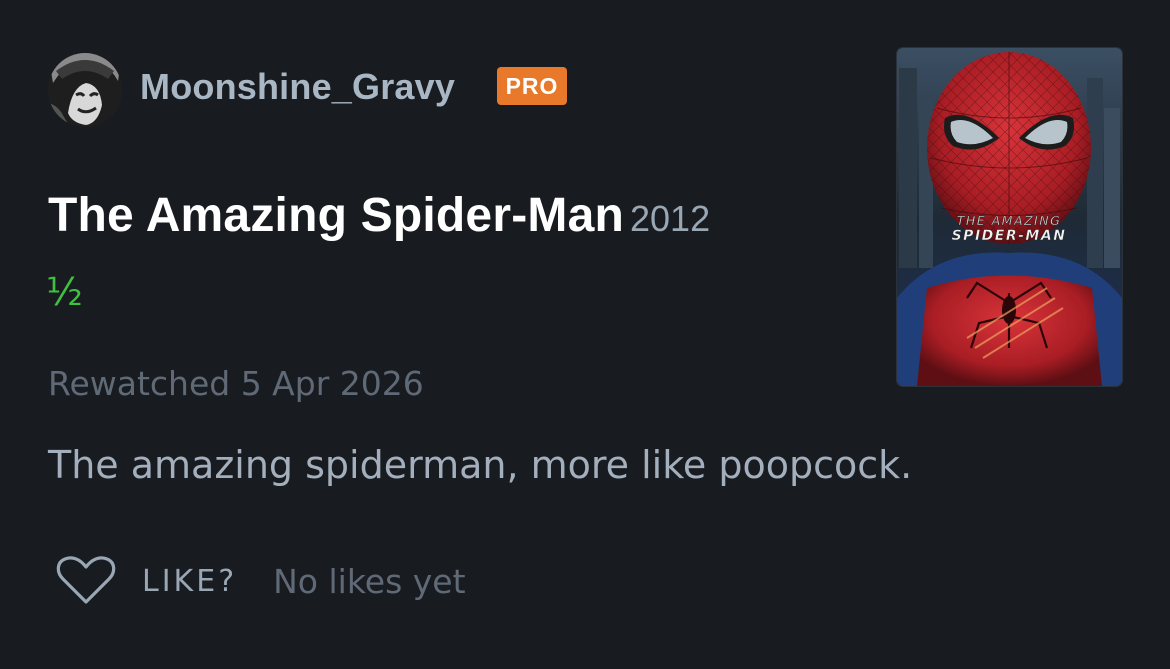  Describe the element at coordinates (532, 86) in the screenshot. I see `pro-badge: PRO` at that location.